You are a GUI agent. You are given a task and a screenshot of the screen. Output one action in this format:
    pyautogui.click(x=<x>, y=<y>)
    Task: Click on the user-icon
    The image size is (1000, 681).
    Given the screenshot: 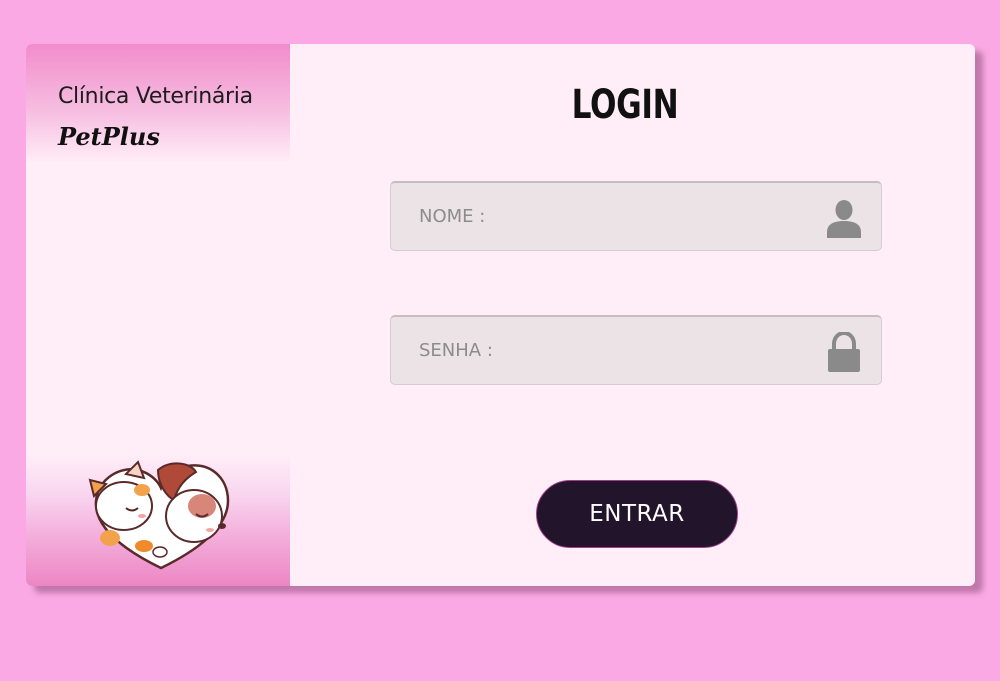 What is the action you would take?
    pyautogui.click(x=844, y=219)
    